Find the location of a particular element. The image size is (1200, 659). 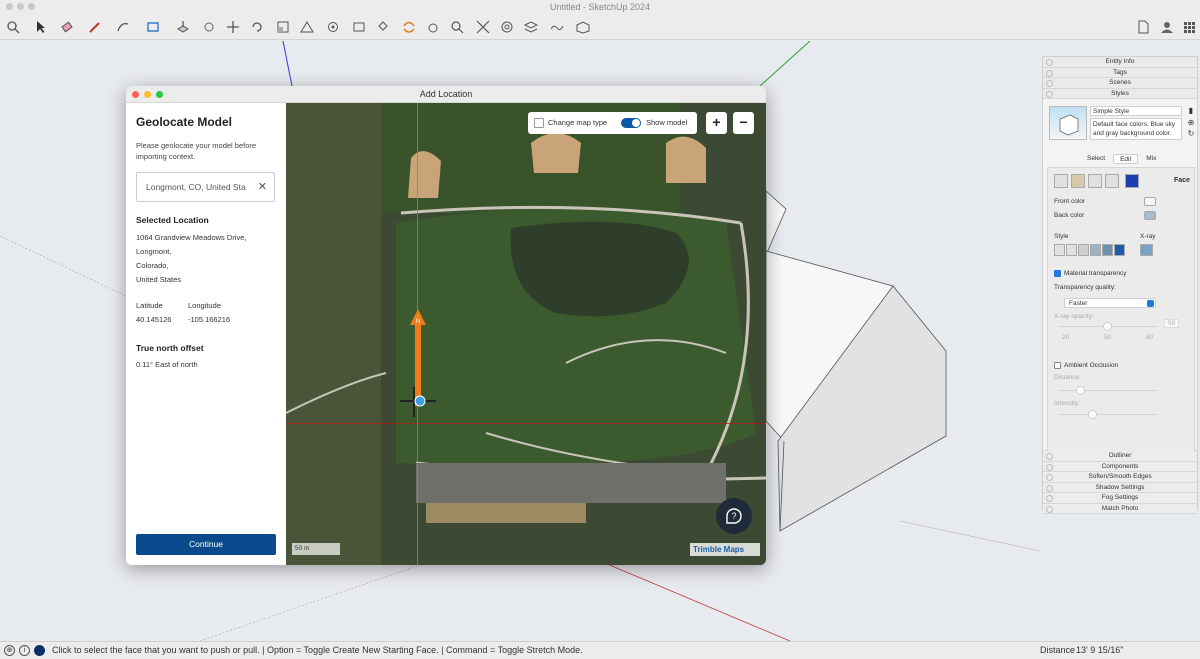

window-controls is located at coordinates (20, 6).